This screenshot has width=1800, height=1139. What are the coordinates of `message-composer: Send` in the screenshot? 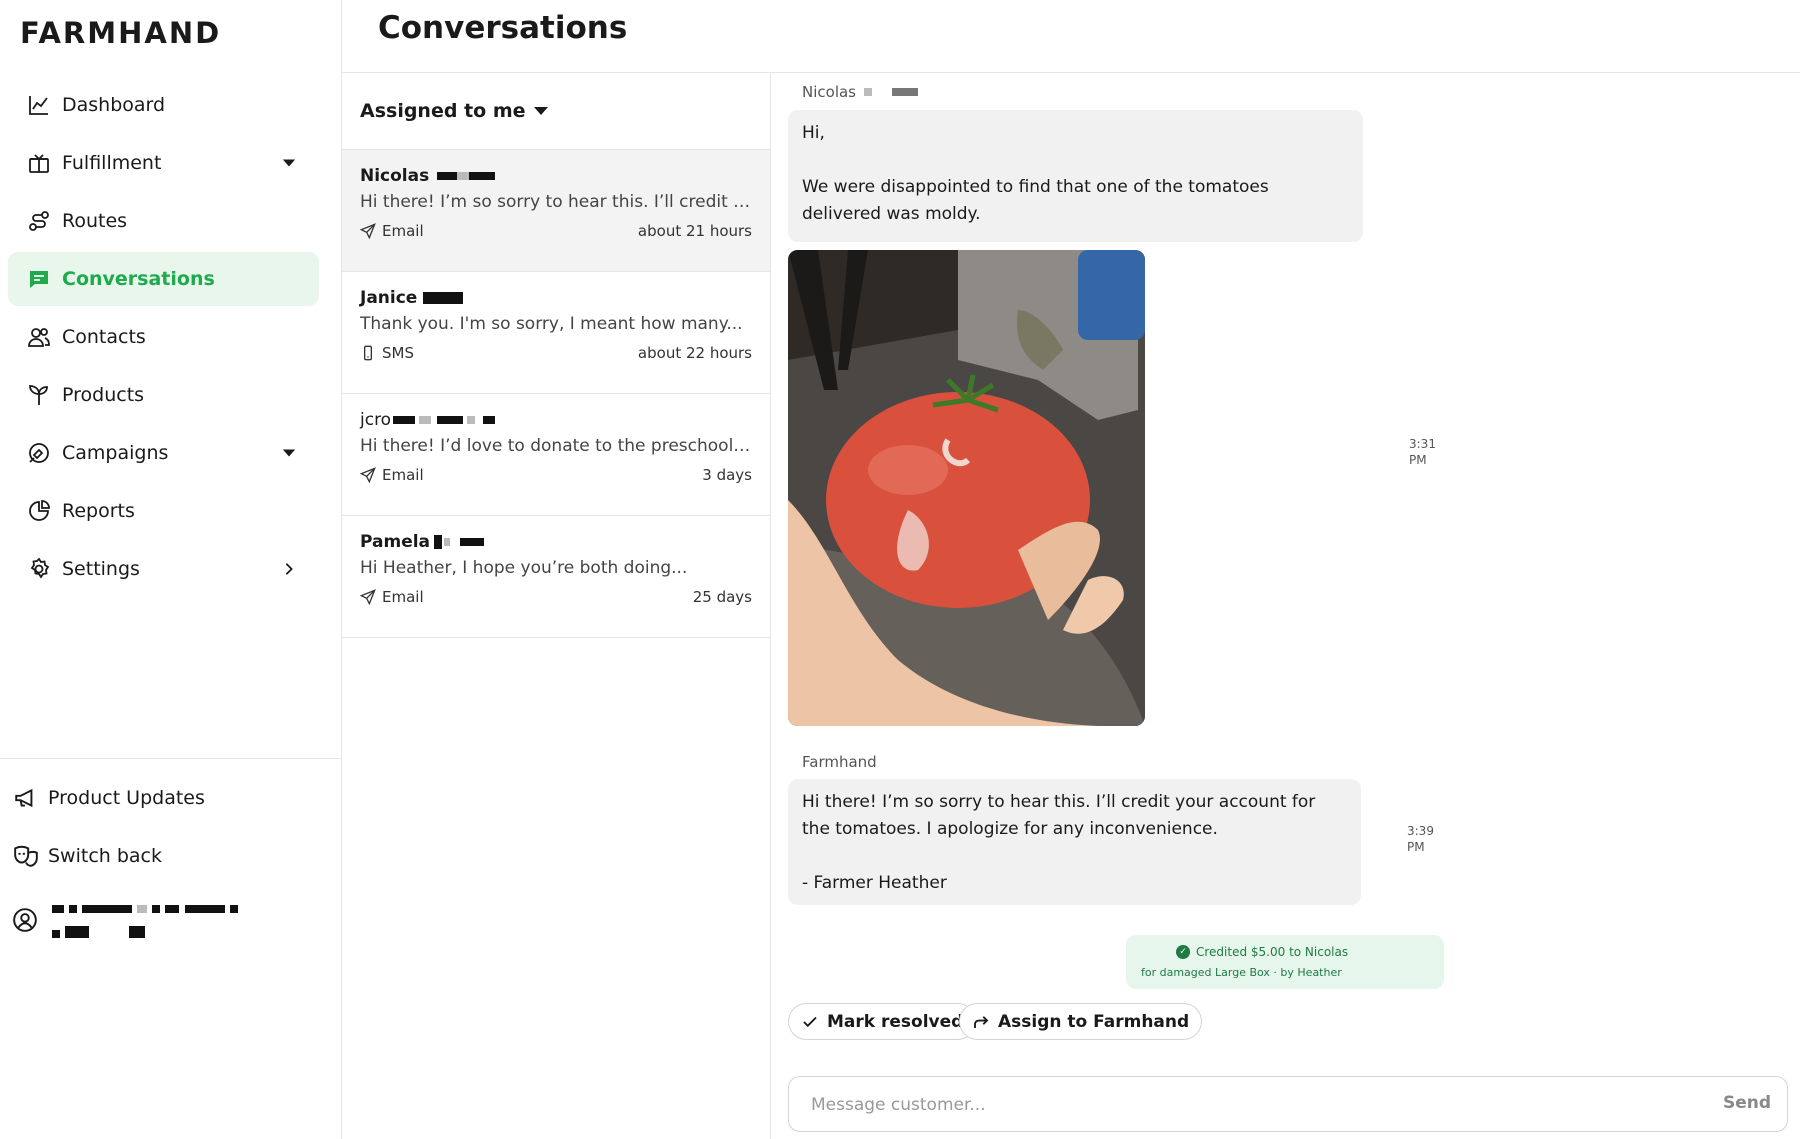 It's located at (1288, 1104).